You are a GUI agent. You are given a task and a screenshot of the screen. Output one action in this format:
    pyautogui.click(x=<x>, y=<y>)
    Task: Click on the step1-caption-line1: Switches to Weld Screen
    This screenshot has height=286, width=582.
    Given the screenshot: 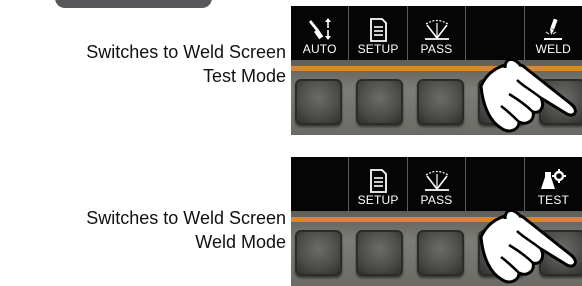 What is the action you would take?
    pyautogui.click(x=186, y=52)
    